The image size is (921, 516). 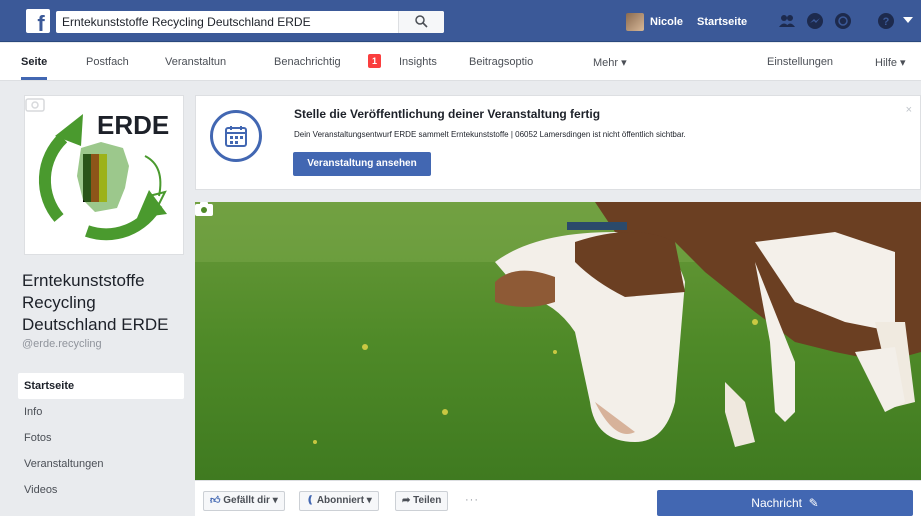 What do you see at coordinates (800, 62) in the screenshot?
I see `tab-settings: Einstellungen` at bounding box center [800, 62].